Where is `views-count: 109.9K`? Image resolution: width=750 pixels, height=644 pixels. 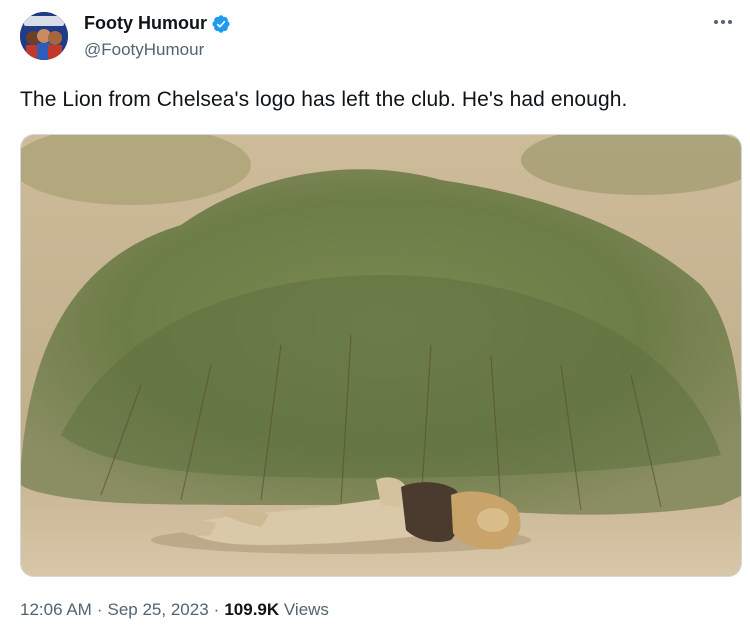
views-count: 109.9K is located at coordinates (252, 609).